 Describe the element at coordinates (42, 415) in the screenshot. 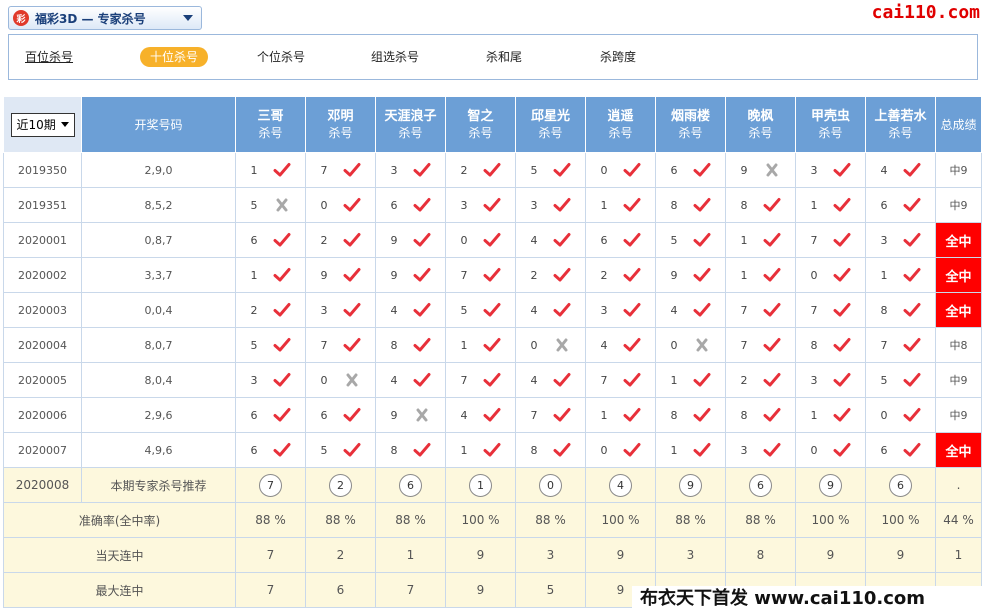

I see `issue-cell: 2020006` at that location.